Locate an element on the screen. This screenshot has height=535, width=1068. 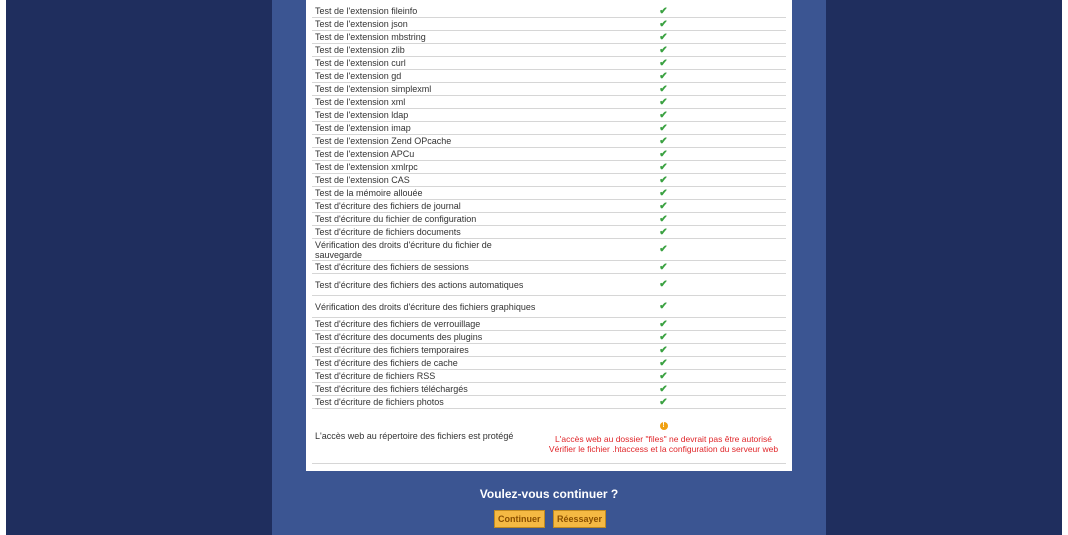
check-row: Test de l'extension imap ✔ is located at coordinates (549, 128).